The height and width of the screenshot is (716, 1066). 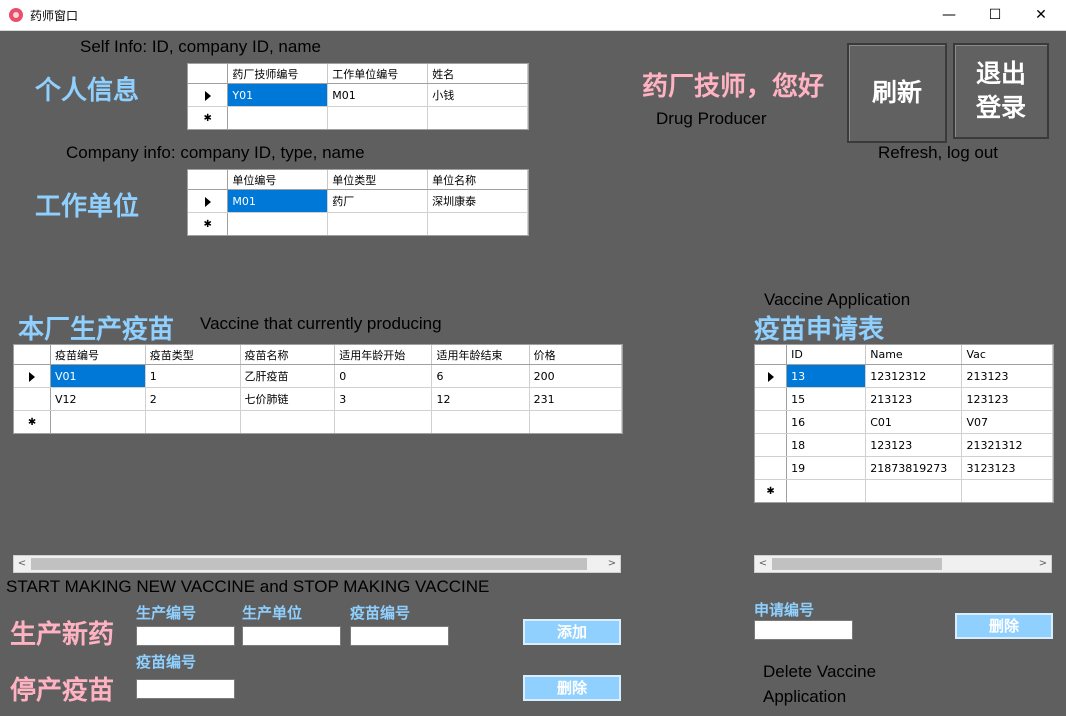 I want to click on table-cell: 18, so click(x=826, y=445).